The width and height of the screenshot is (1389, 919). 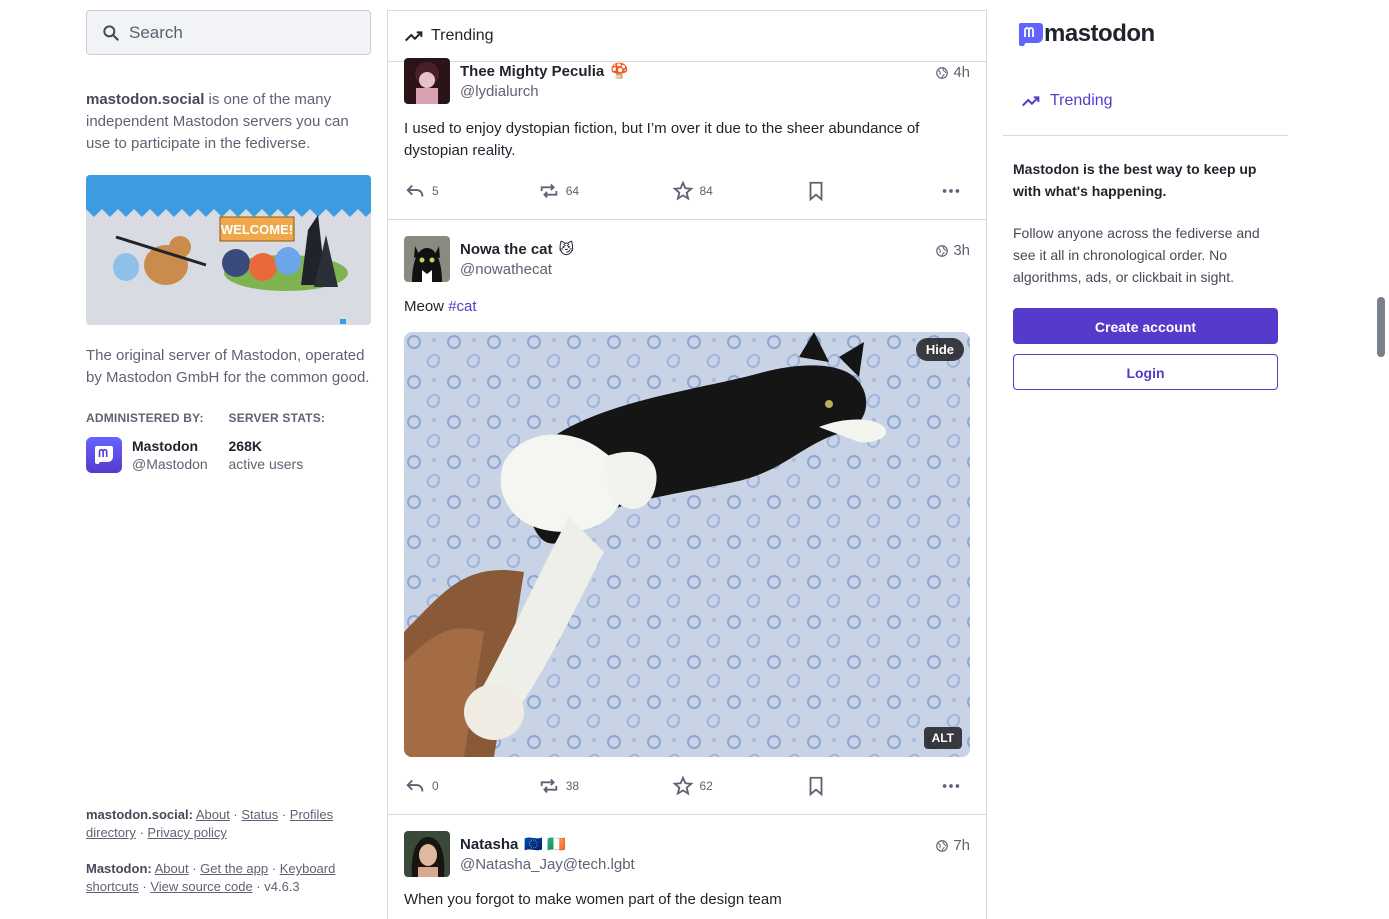 I want to click on hide-media-button: Hide, so click(x=939, y=349).